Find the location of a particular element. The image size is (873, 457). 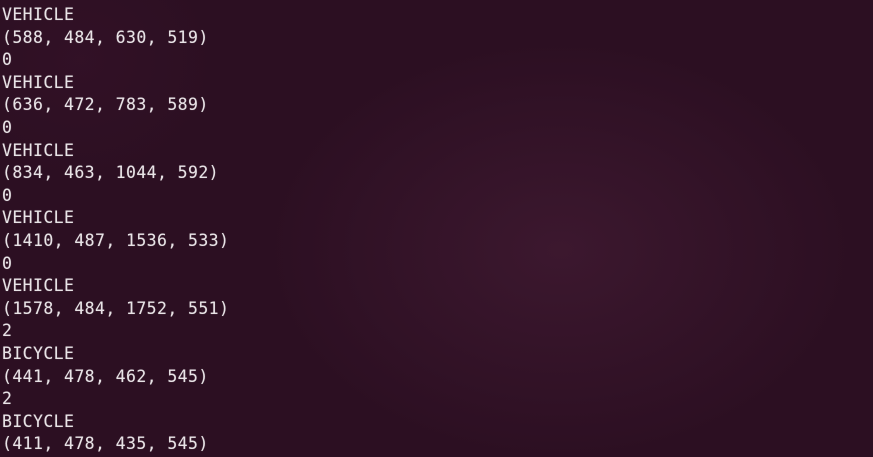

terminal-line: (1410, 487, 1536, 533) is located at coordinates (116, 240).